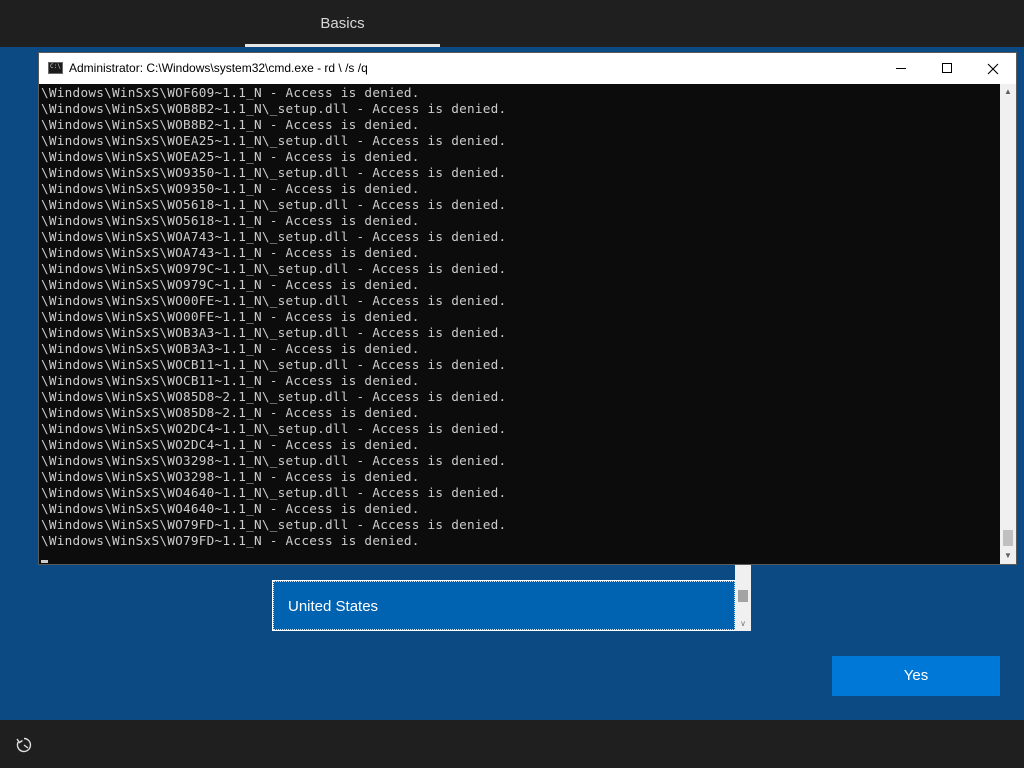 The height and width of the screenshot is (768, 1024). I want to click on scroll-up-icon: ▲, so click(1008, 92).